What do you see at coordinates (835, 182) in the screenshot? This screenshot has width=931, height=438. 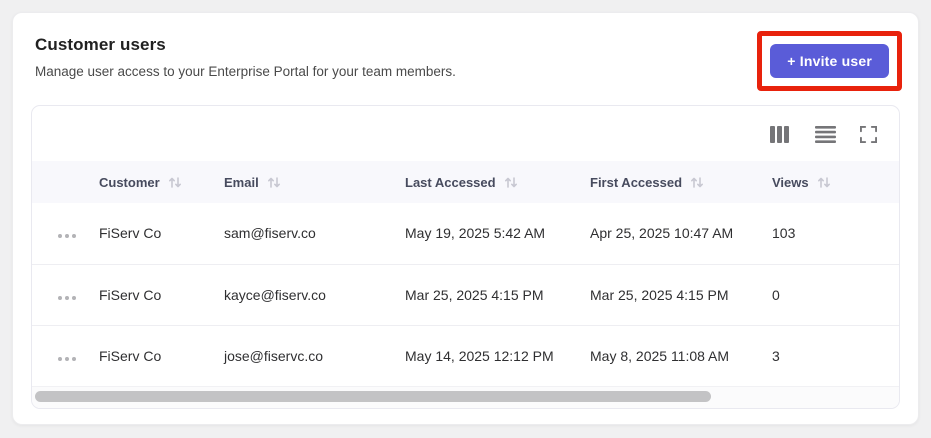 I see `column-header-views: Views` at bounding box center [835, 182].